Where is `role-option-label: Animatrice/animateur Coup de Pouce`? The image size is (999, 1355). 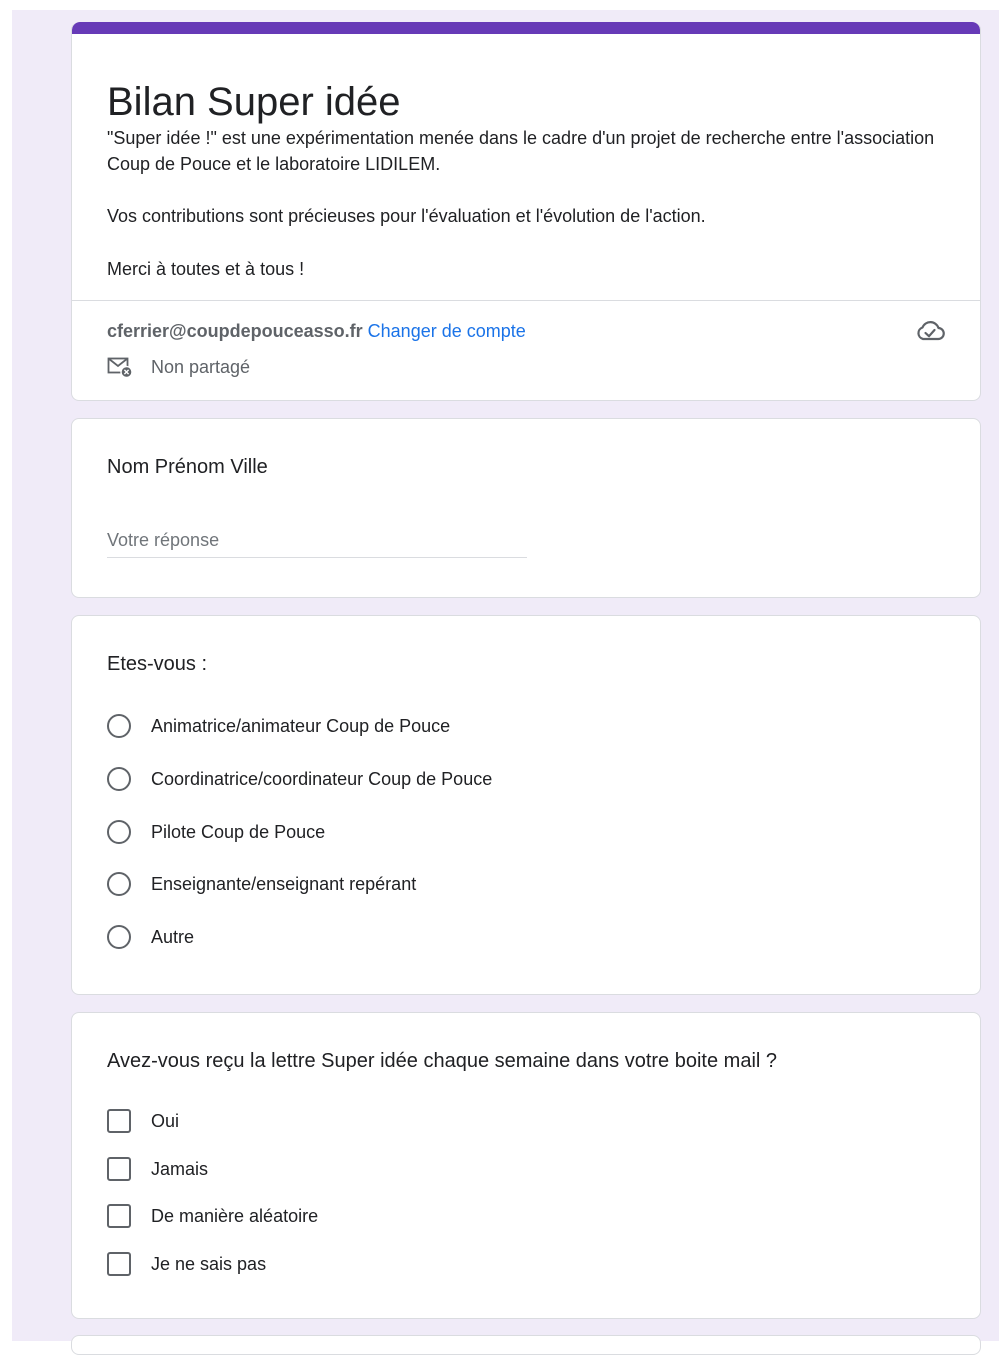 role-option-label: Animatrice/animateur Coup de Pouce is located at coordinates (301, 725).